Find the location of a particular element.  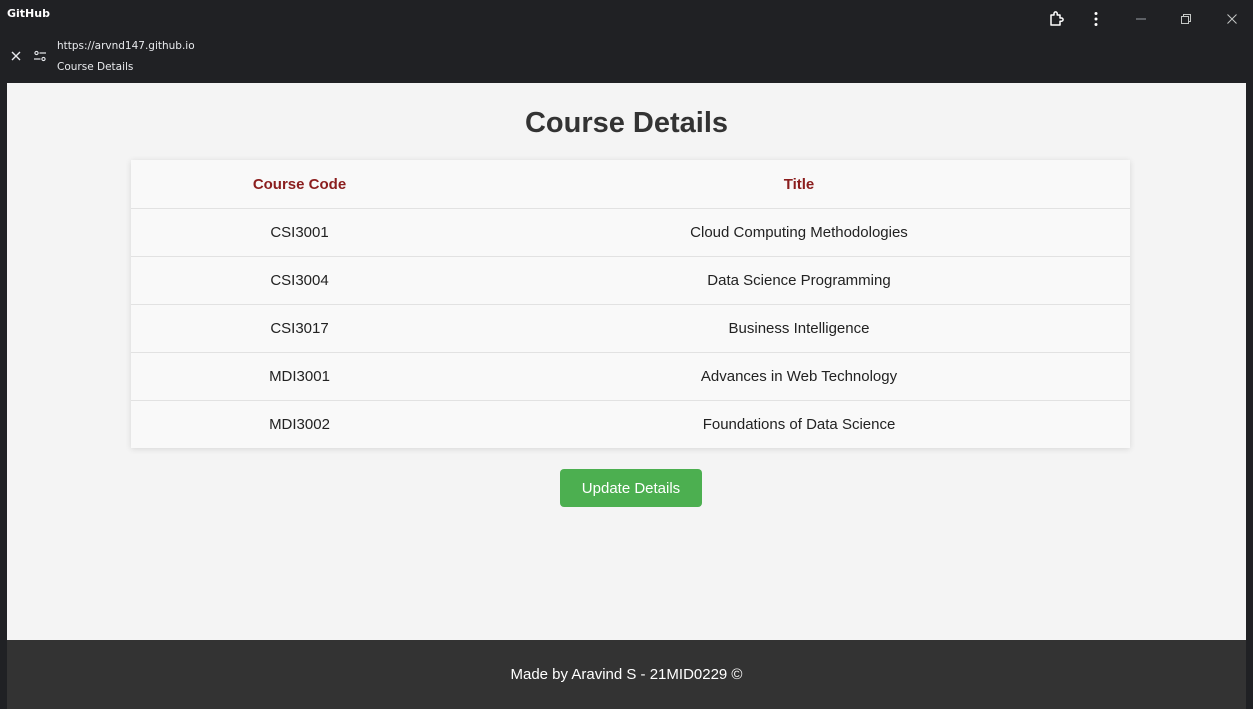

course-title-cell: Business Intelligence is located at coordinates (799, 328).